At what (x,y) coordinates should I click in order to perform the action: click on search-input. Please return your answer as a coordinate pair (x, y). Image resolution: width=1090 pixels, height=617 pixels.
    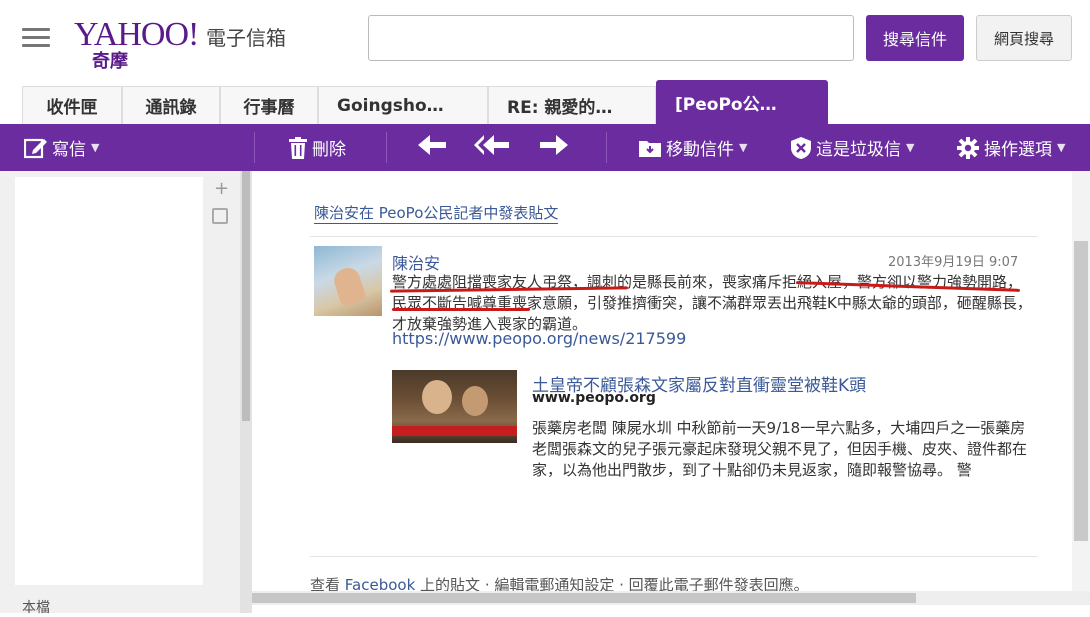
    Looking at the image, I should click on (611, 38).